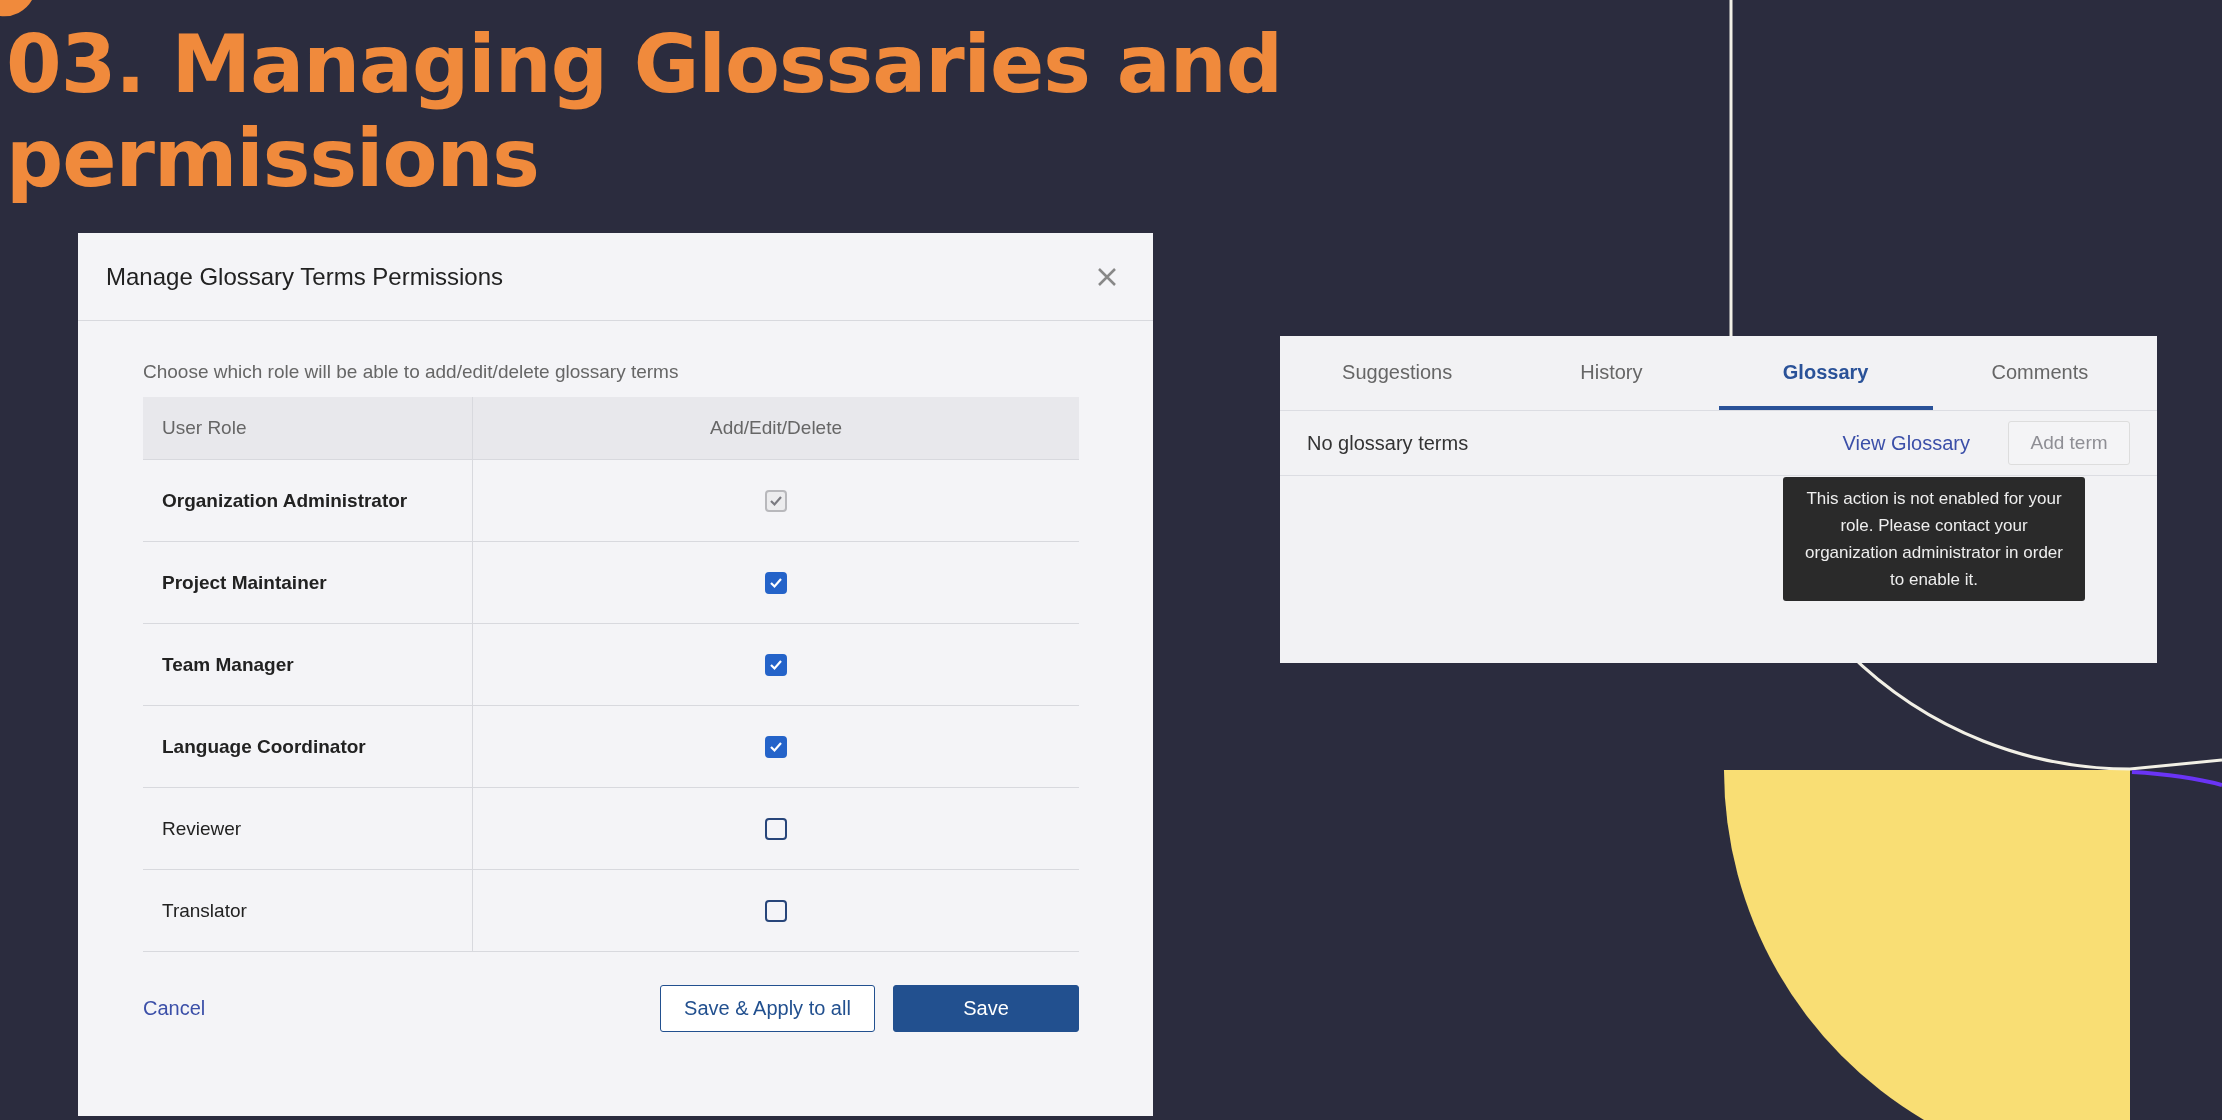  Describe the element at coordinates (1934, 539) in the screenshot. I see `tooltip: This action is not enabled for your role. Please contact your organization administrator in order to enable it.` at that location.